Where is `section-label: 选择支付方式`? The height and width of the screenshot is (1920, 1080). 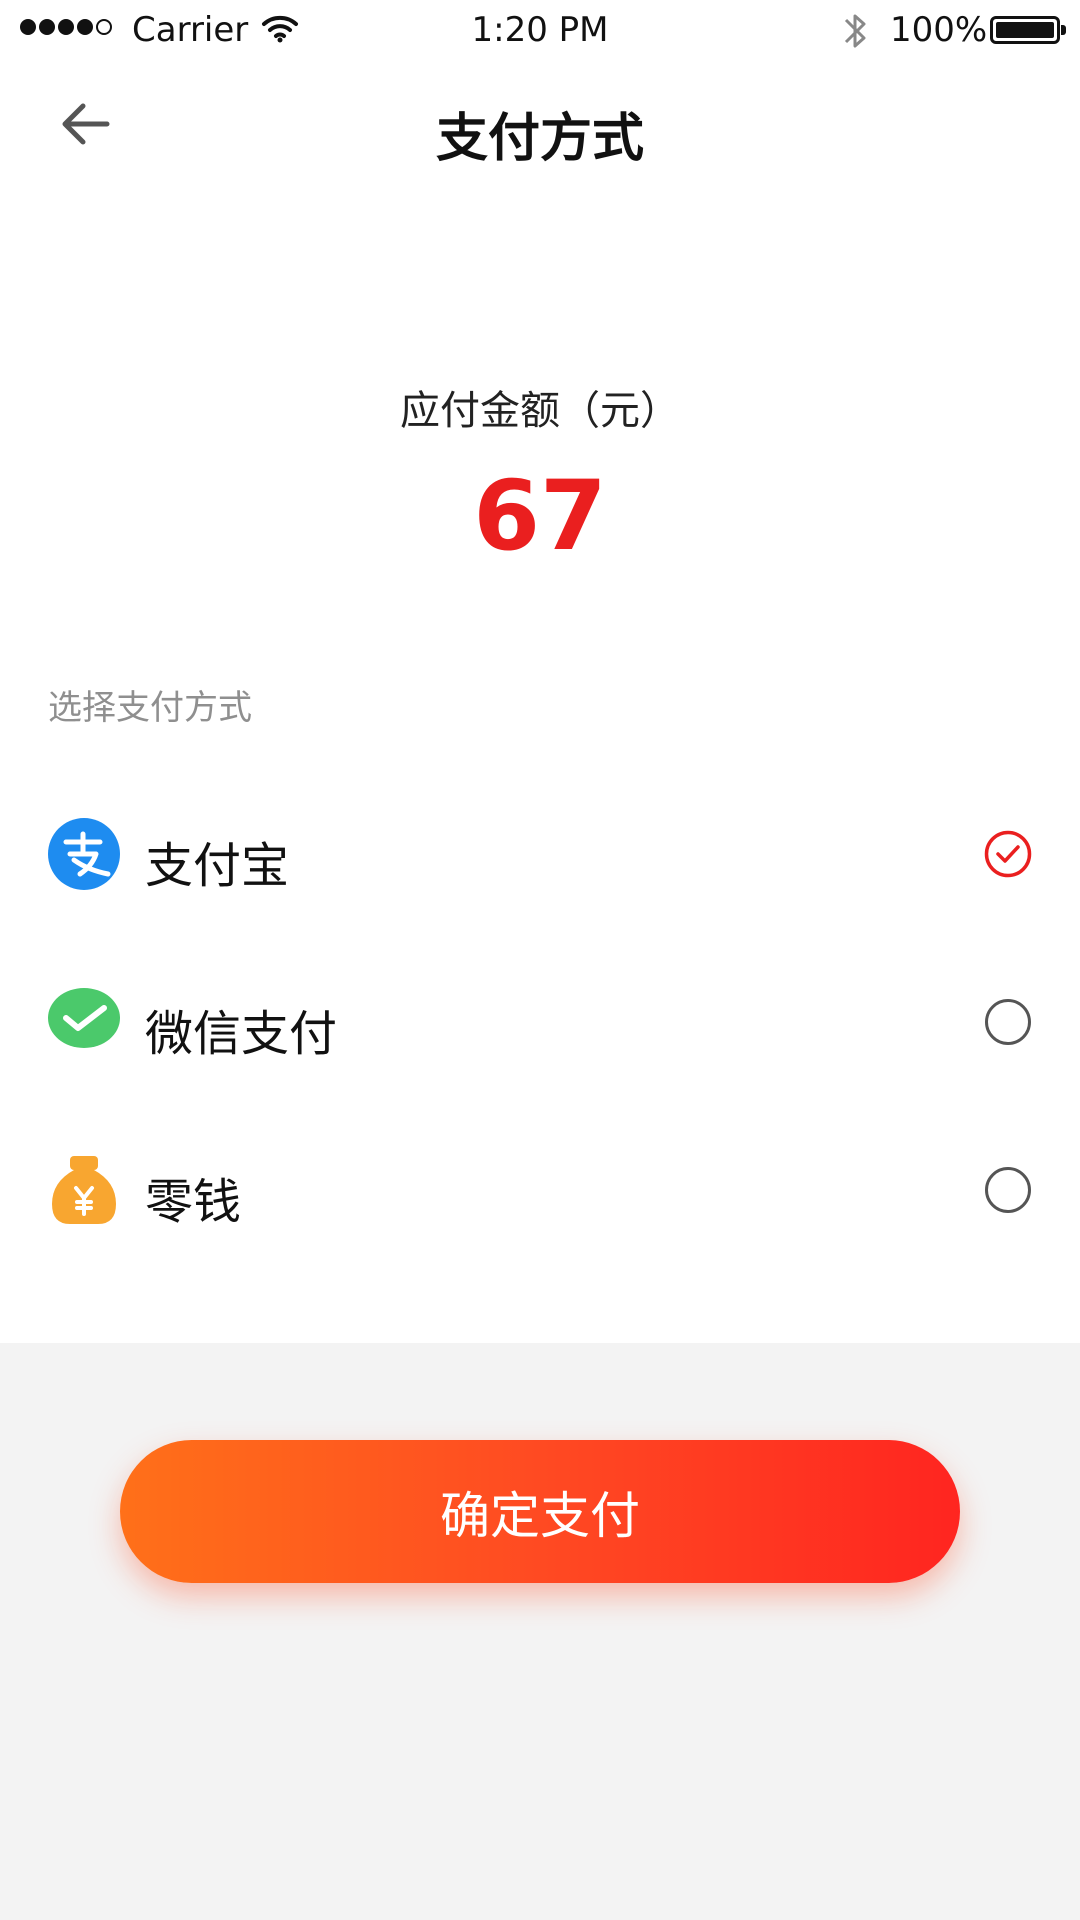
section-label: 选择支付方式 is located at coordinates (150, 708).